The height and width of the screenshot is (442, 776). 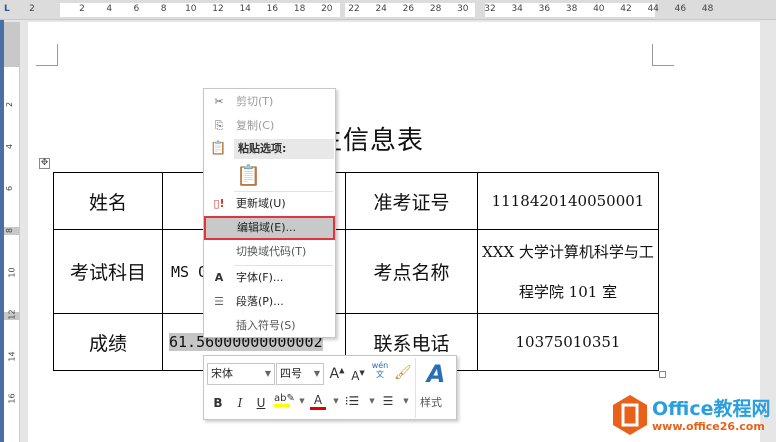 I want to click on phonetic-guide-icon: wén 文, so click(x=380, y=370).